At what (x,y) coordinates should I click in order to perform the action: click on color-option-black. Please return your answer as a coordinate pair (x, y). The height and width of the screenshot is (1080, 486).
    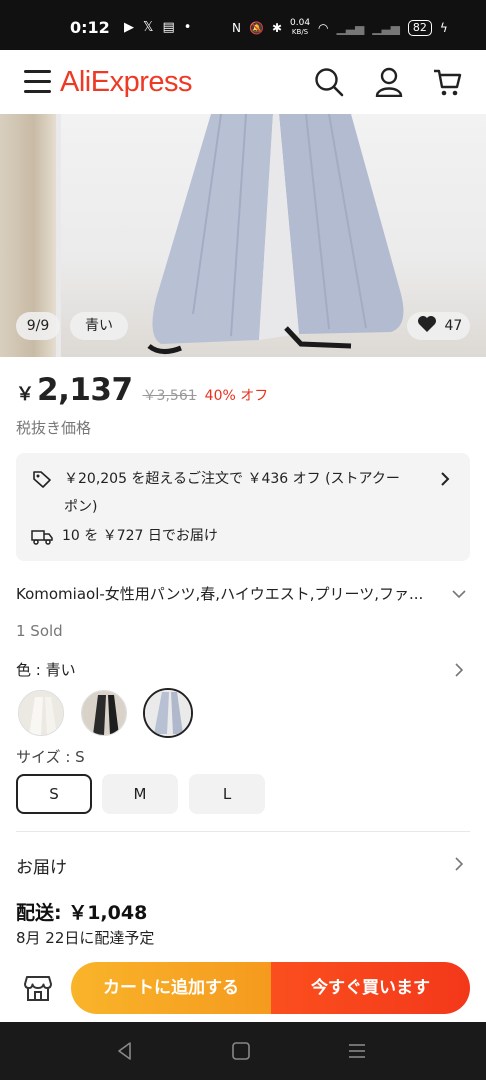
    Looking at the image, I should click on (104, 713).